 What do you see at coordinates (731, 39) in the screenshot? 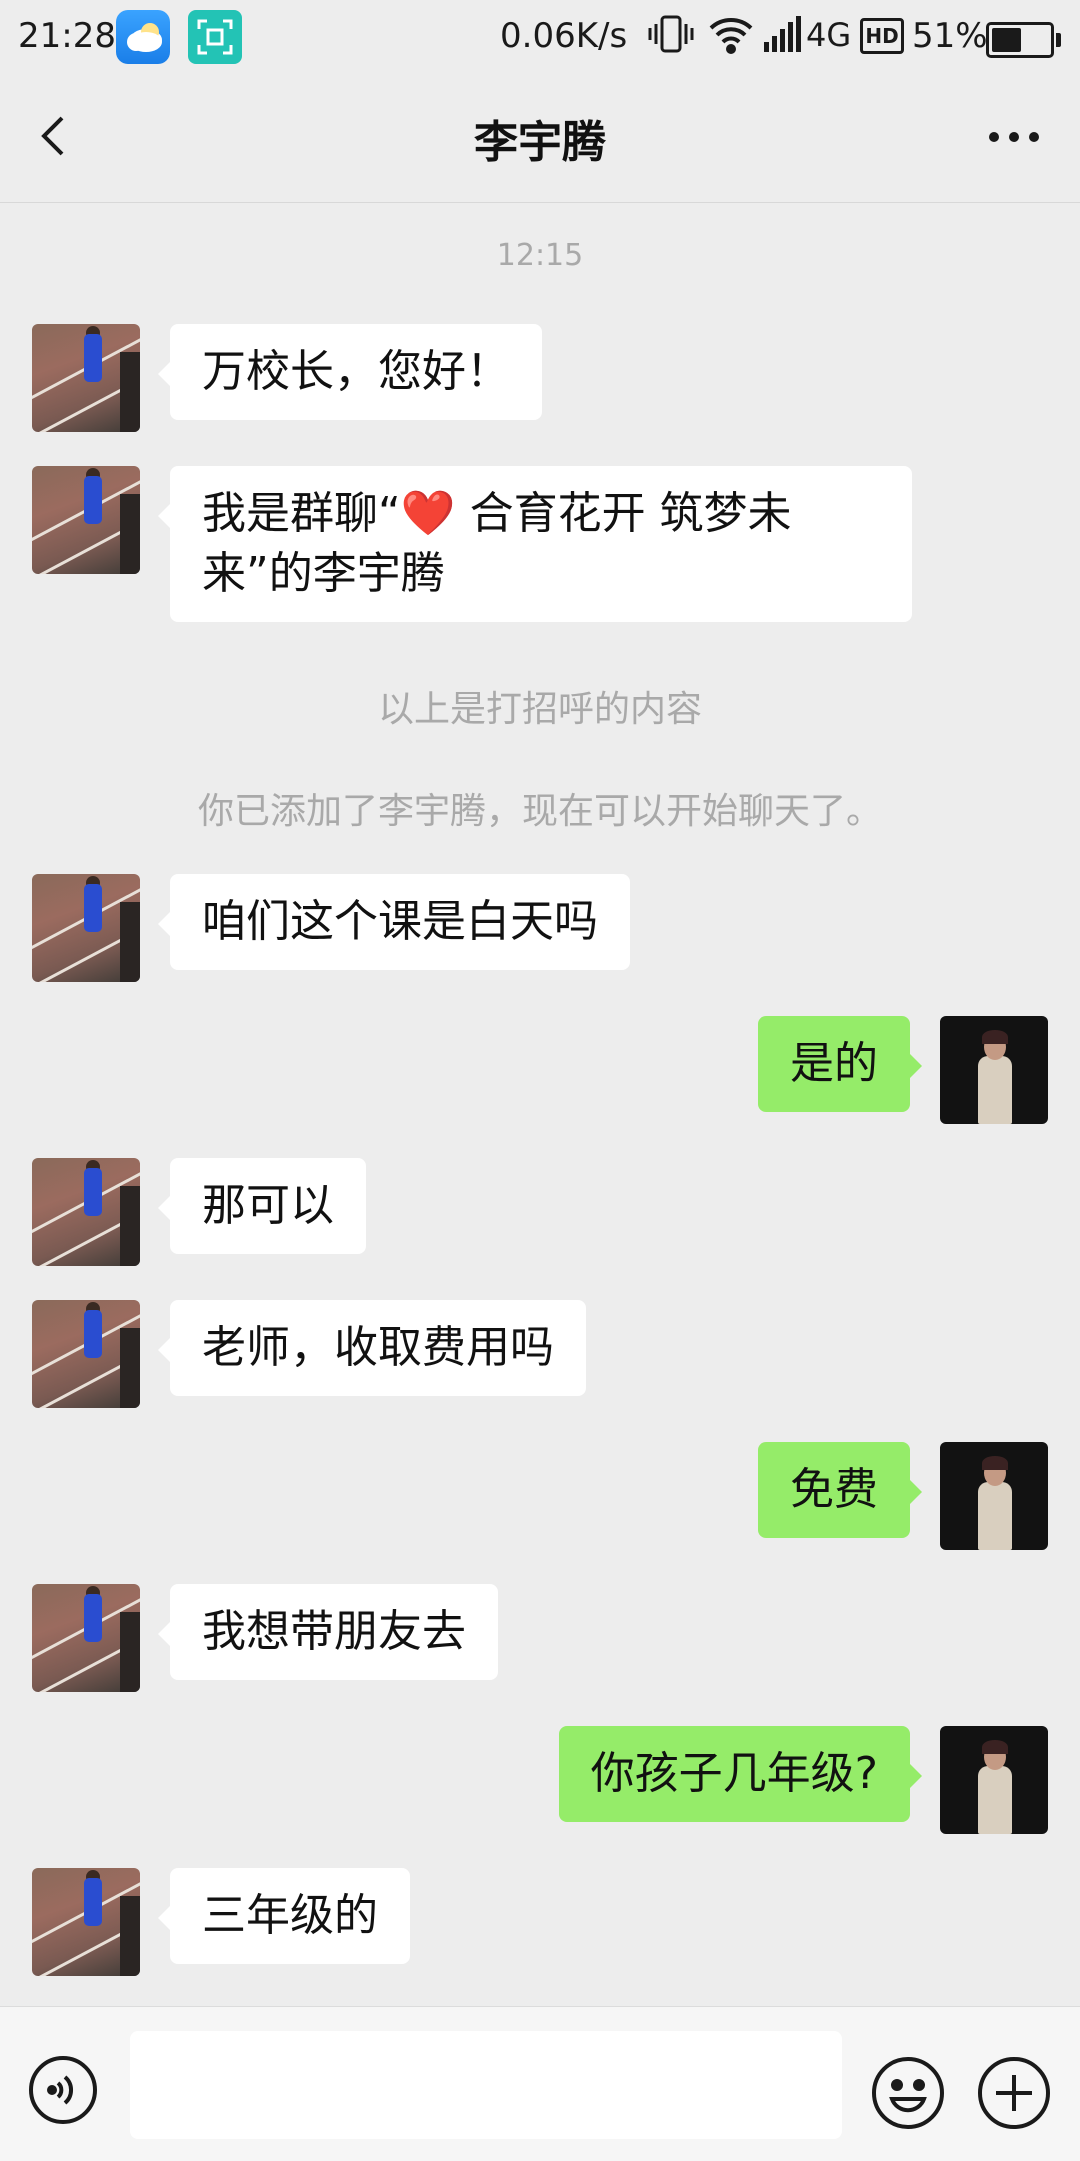
I see `wifi-icon` at bounding box center [731, 39].